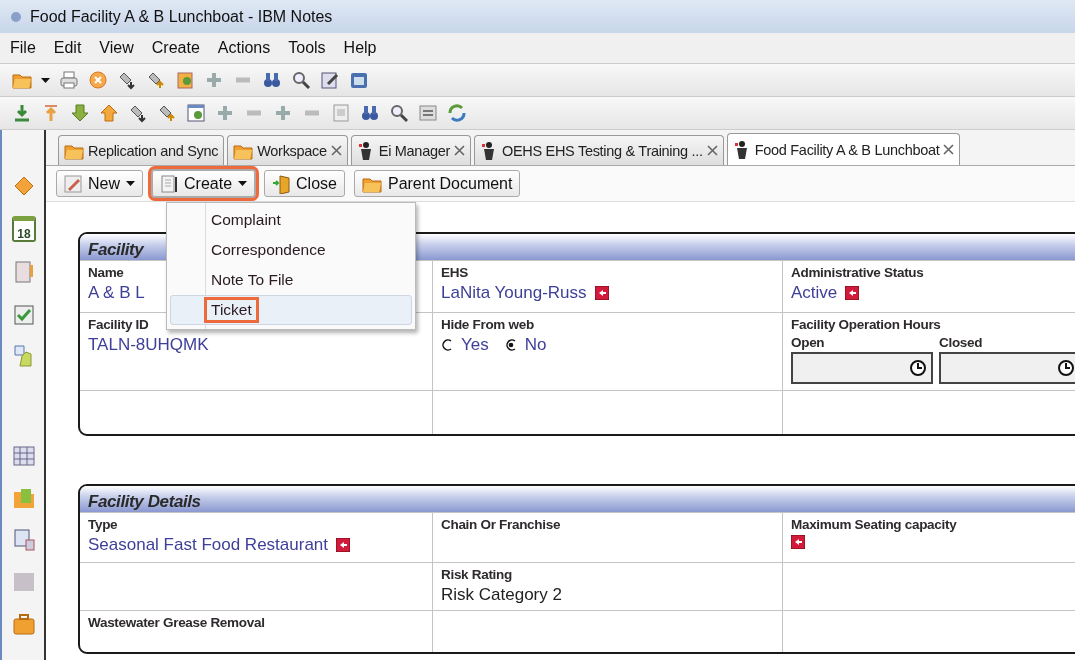 Image resolution: width=1075 pixels, height=660 pixels. I want to click on field-label: Maximum Seating capacity, so click(874, 525).